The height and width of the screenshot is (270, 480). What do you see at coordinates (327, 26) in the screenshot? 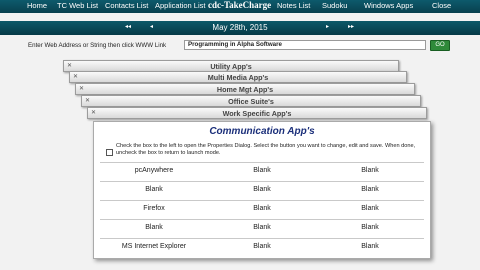
I see `next-month-arrow-icon: ▸` at bounding box center [327, 26].